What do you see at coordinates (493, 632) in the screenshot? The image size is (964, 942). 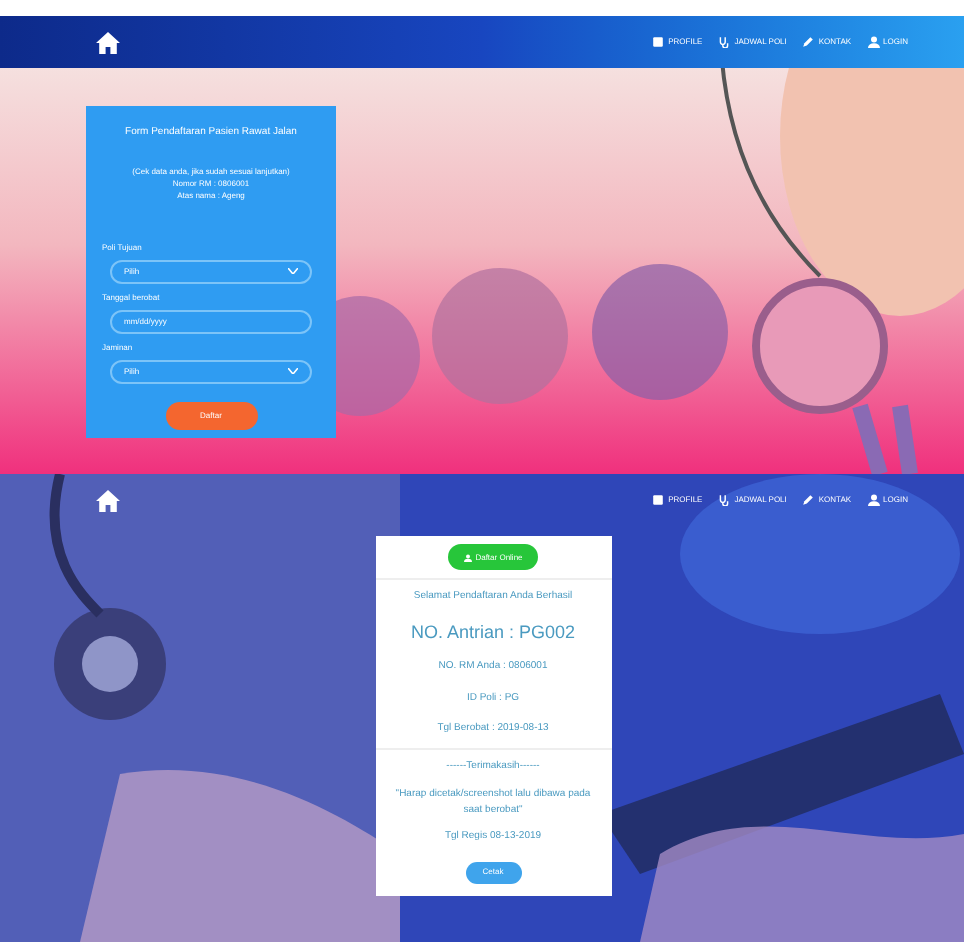 I see `queue-number: NO. Antrian : PG002` at bounding box center [493, 632].